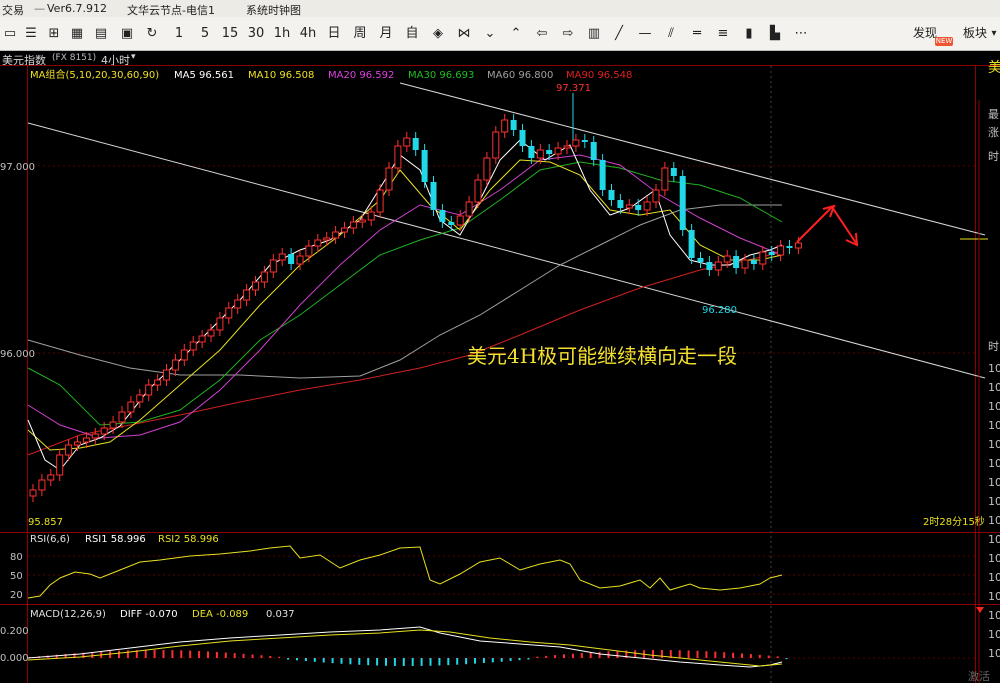 The height and width of the screenshot is (683, 1000). I want to click on minimize-mark: —, so click(39, 8).